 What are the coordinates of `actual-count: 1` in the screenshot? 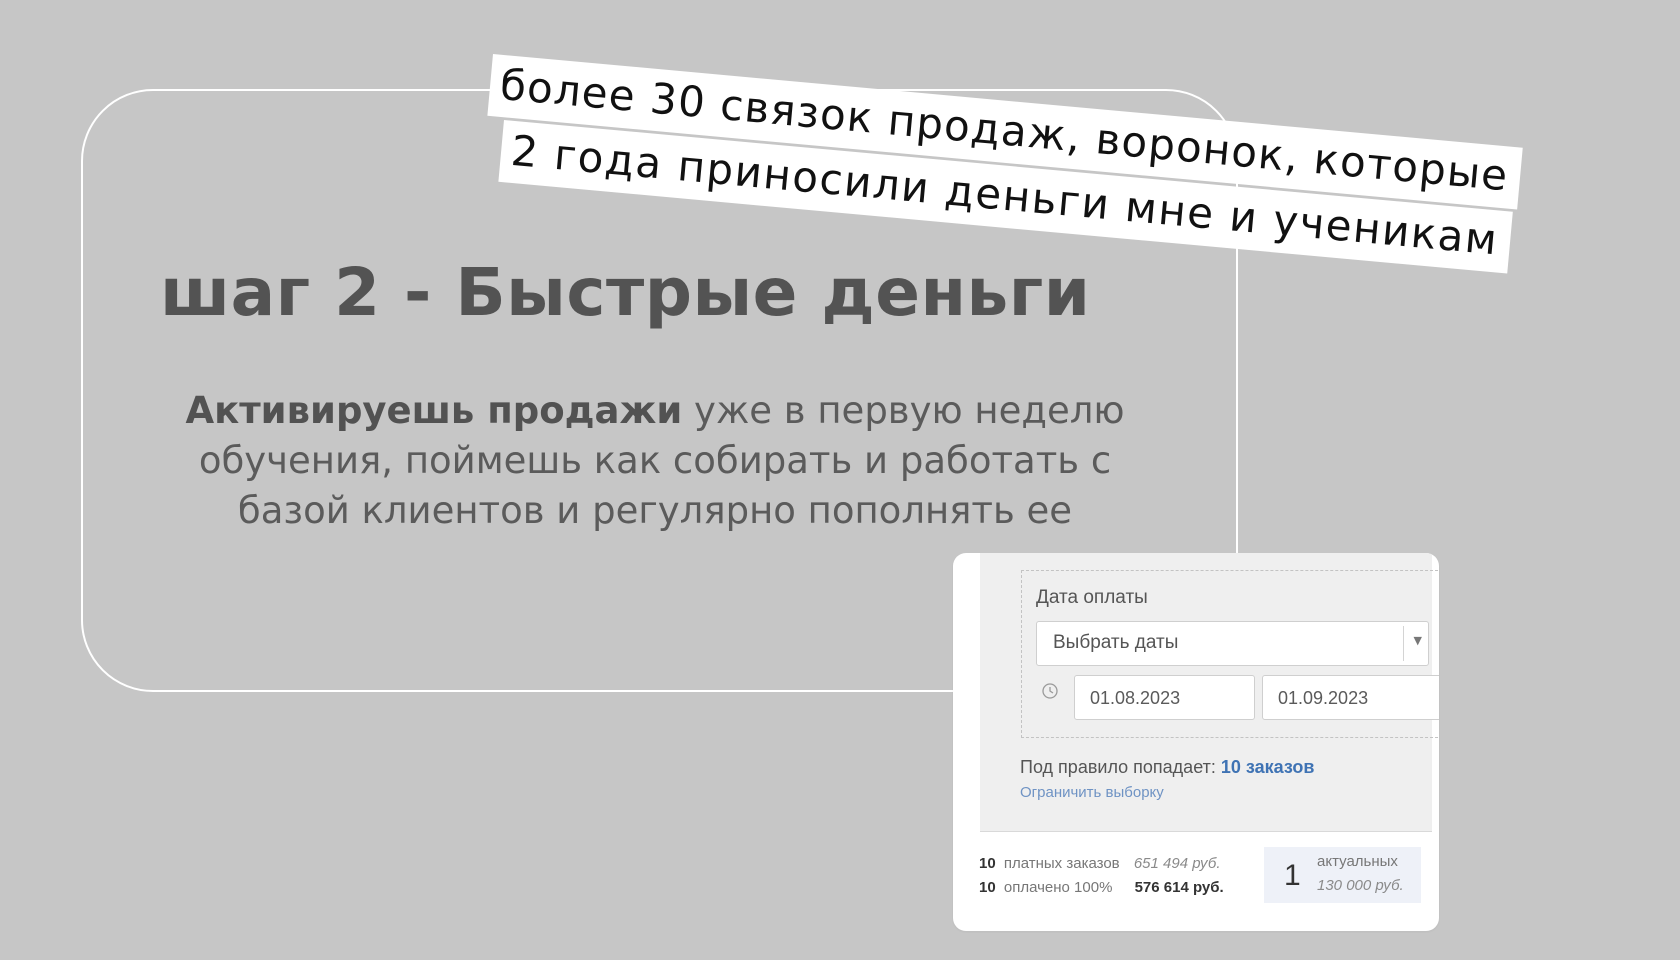 It's located at (1292, 875).